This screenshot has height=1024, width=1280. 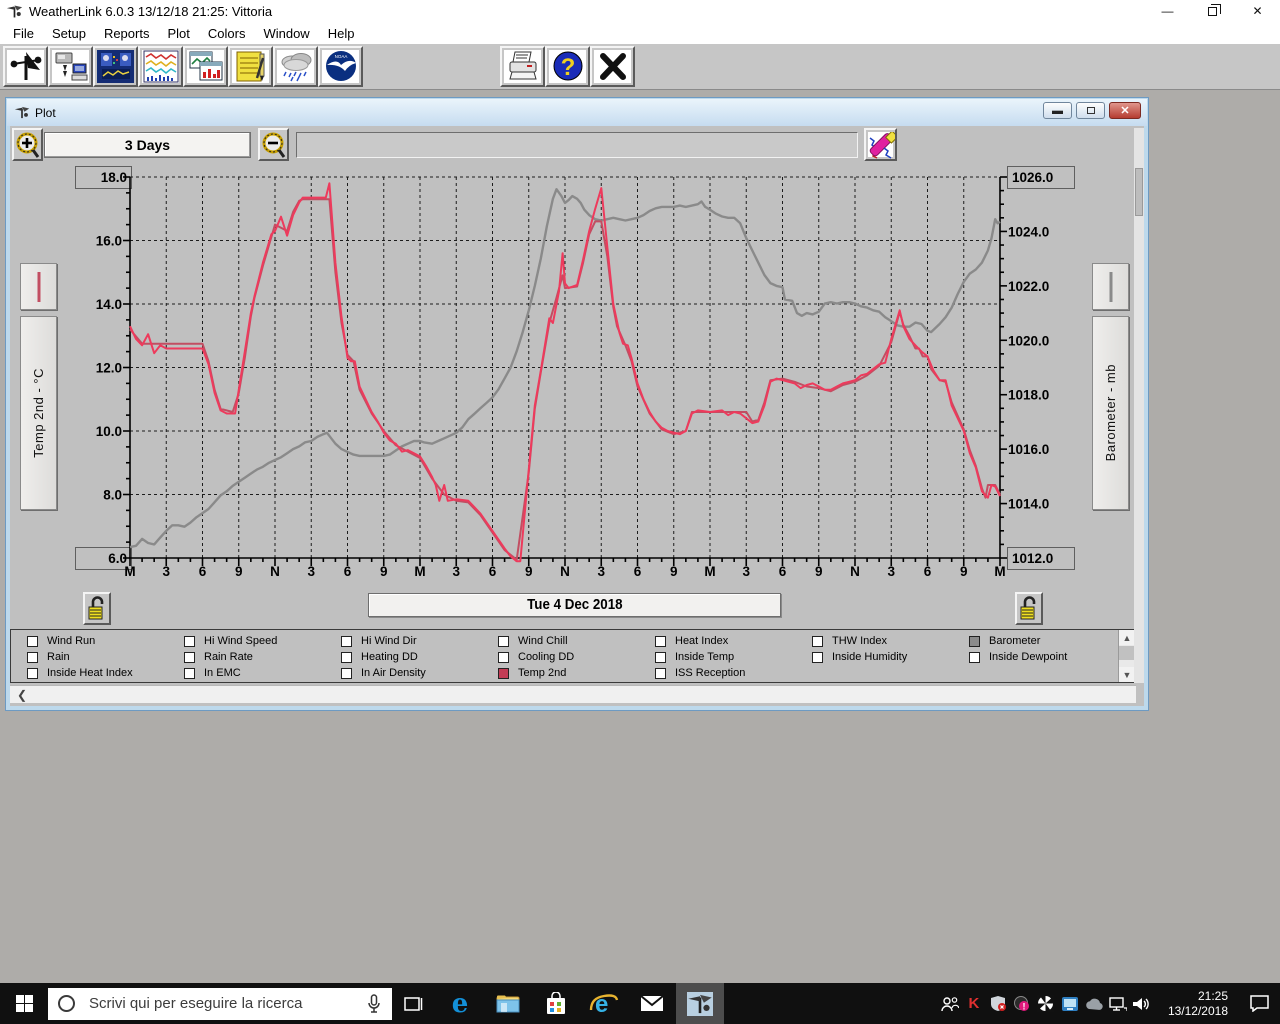 What do you see at coordinates (733, 673) in the screenshot?
I see `variable-row: ISS Reception` at bounding box center [733, 673].